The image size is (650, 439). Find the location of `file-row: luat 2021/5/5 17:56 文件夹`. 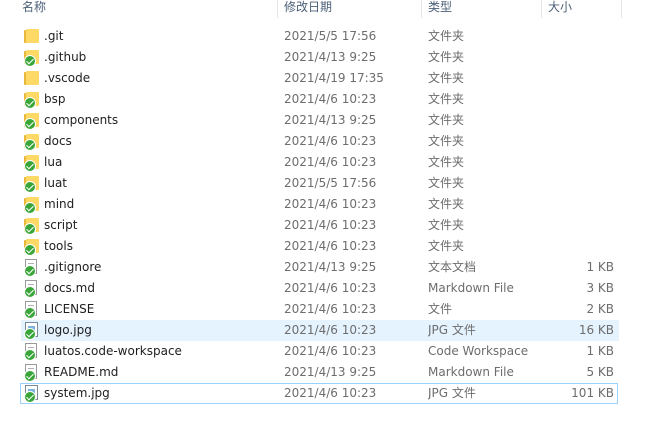

file-row: luat 2021/5/5 17:56 文件夹 is located at coordinates (325, 183).